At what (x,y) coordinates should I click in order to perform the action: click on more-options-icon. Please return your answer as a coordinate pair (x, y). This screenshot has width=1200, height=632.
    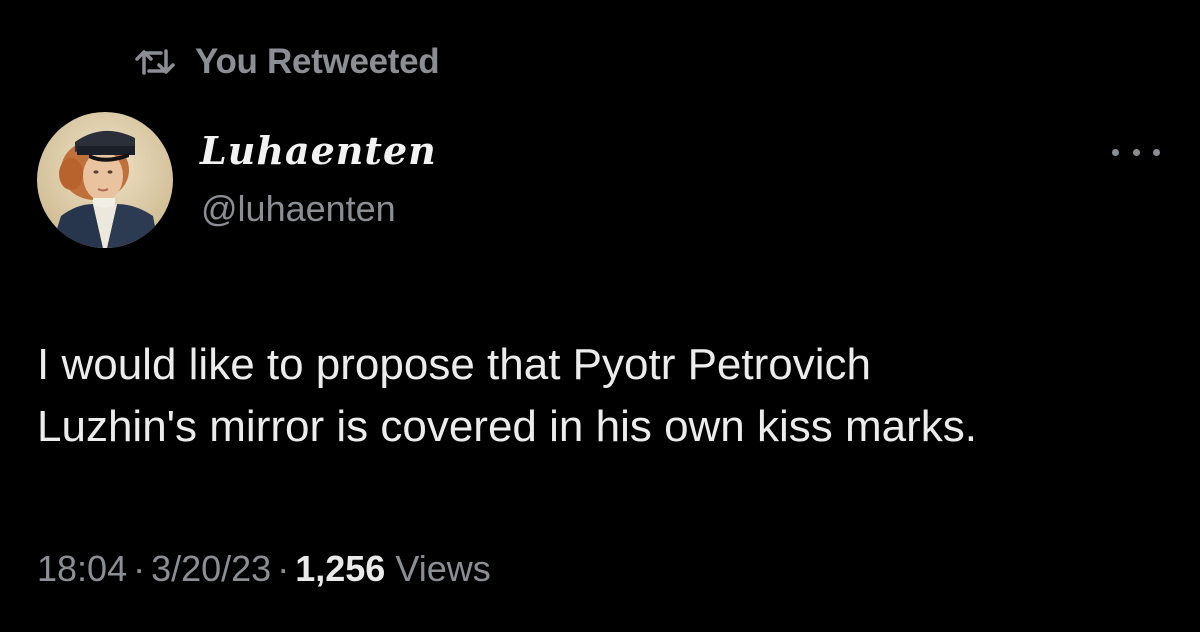
    Looking at the image, I should click on (1136, 152).